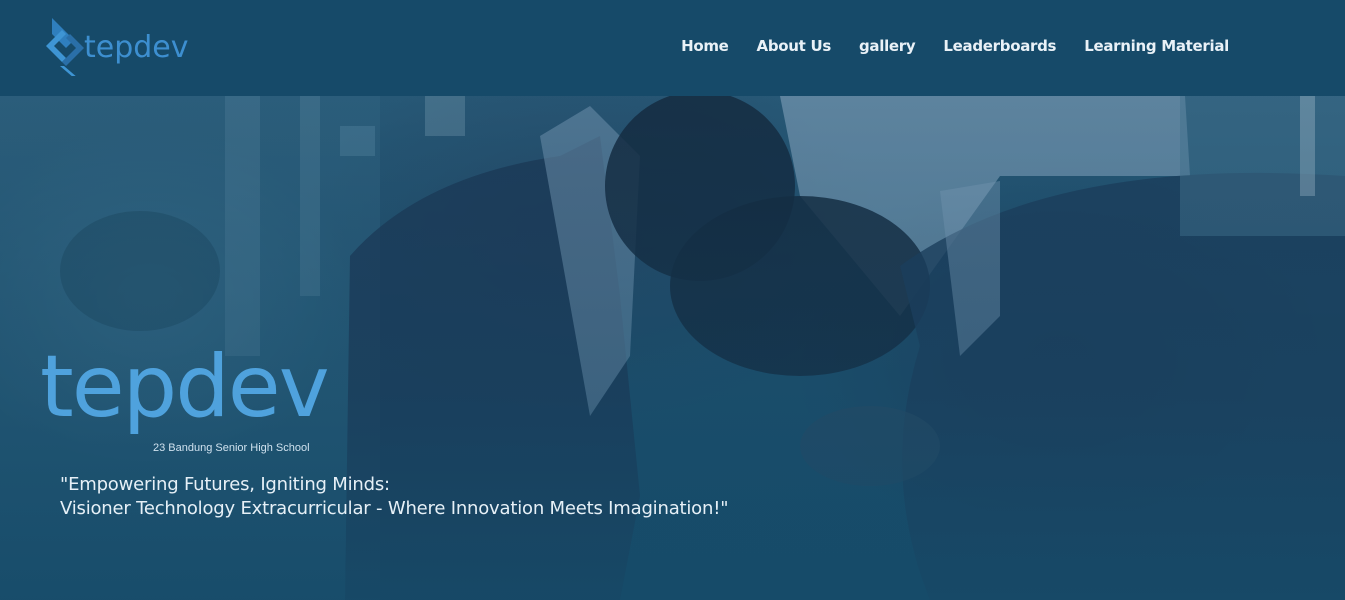  I want to click on nav-home: Home, so click(705, 46).